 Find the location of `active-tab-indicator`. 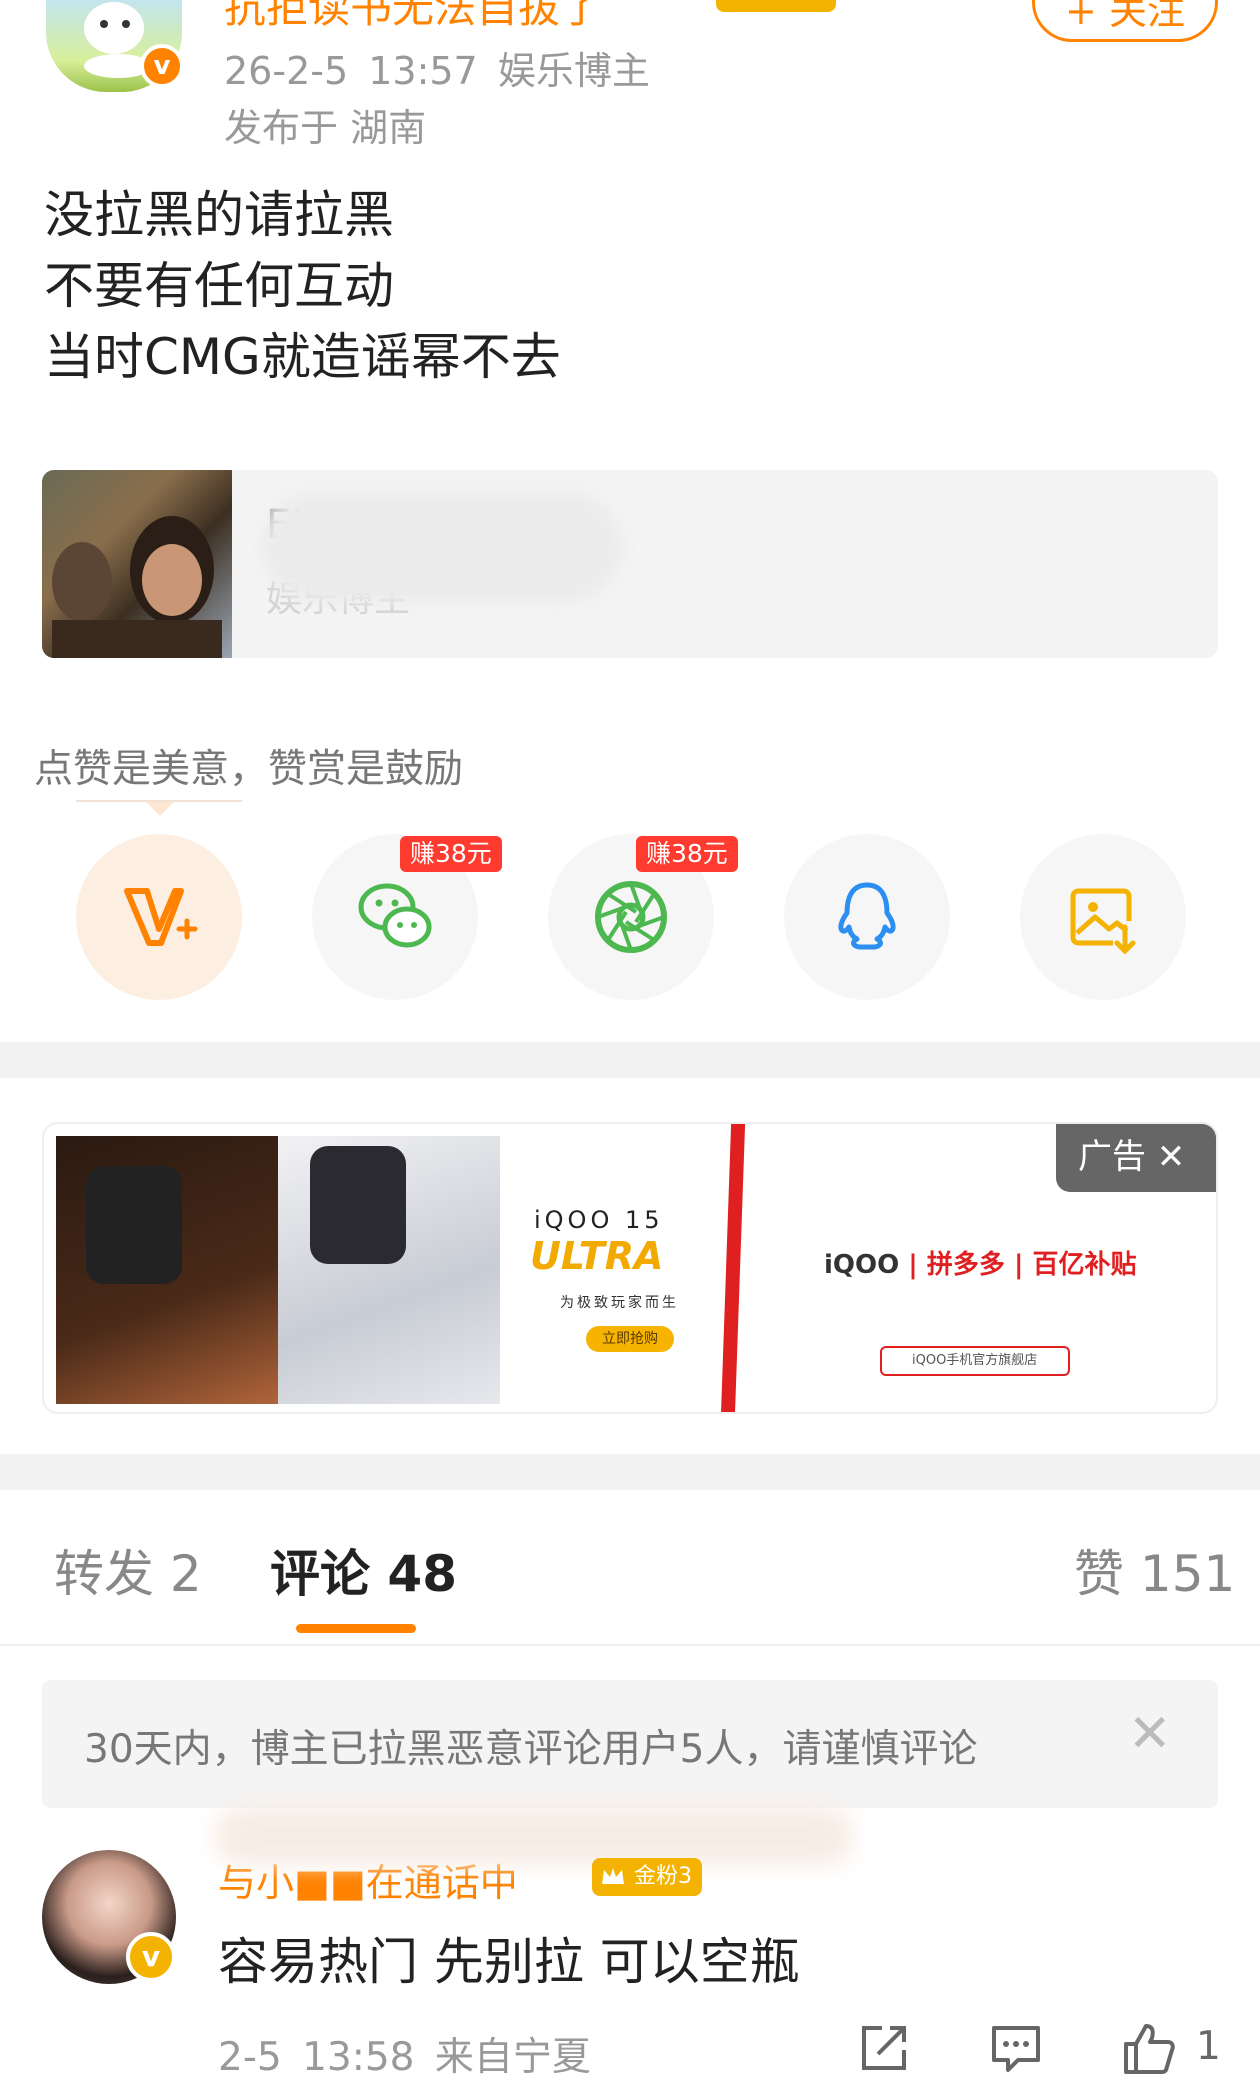

active-tab-indicator is located at coordinates (356, 1628).